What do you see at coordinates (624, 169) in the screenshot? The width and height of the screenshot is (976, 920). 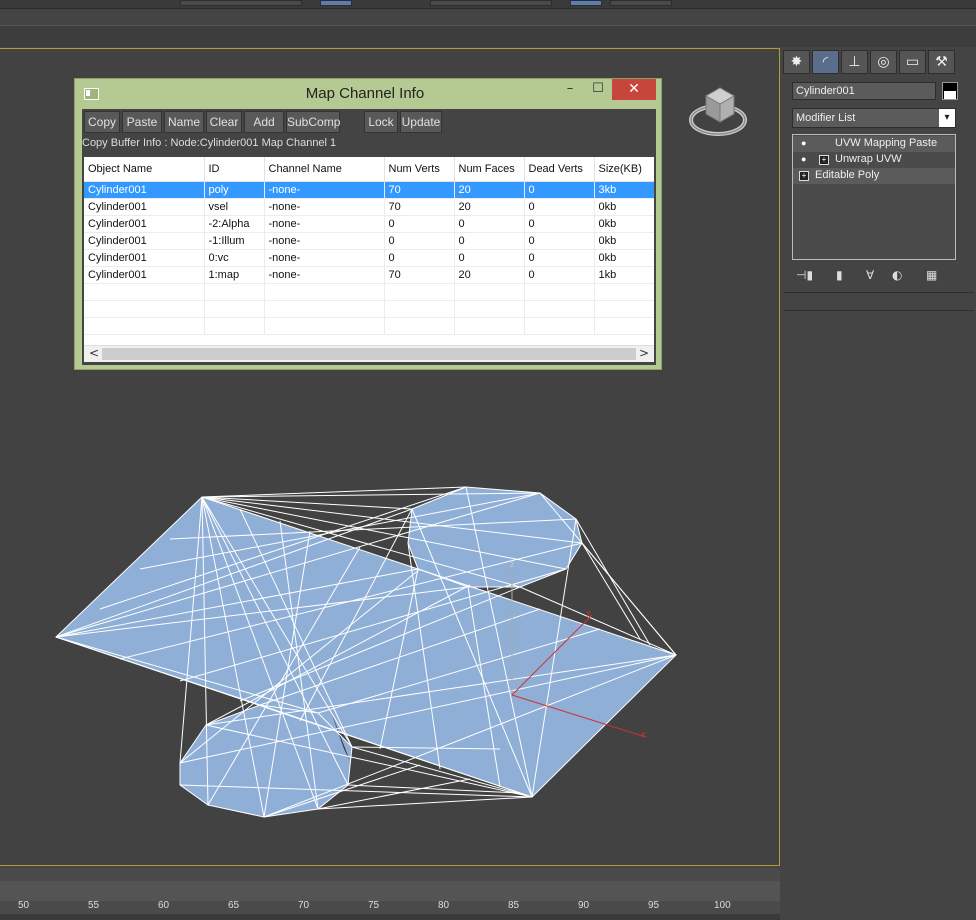 I see `column-header: Size(KB)` at bounding box center [624, 169].